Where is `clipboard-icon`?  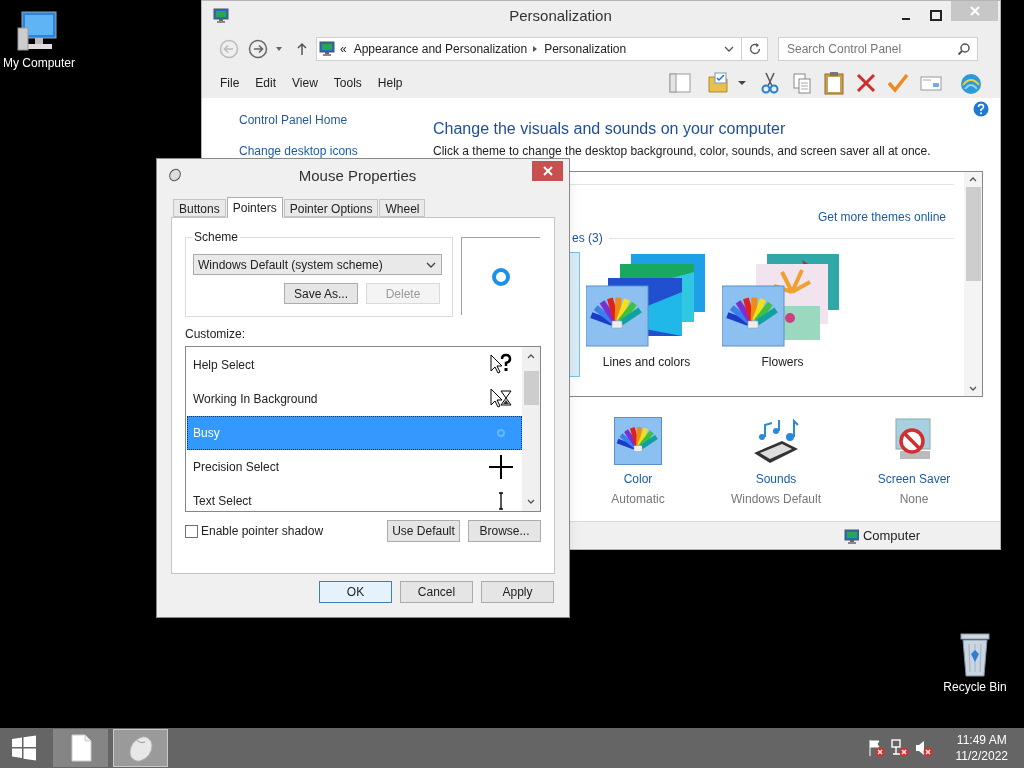 clipboard-icon is located at coordinates (834, 82).